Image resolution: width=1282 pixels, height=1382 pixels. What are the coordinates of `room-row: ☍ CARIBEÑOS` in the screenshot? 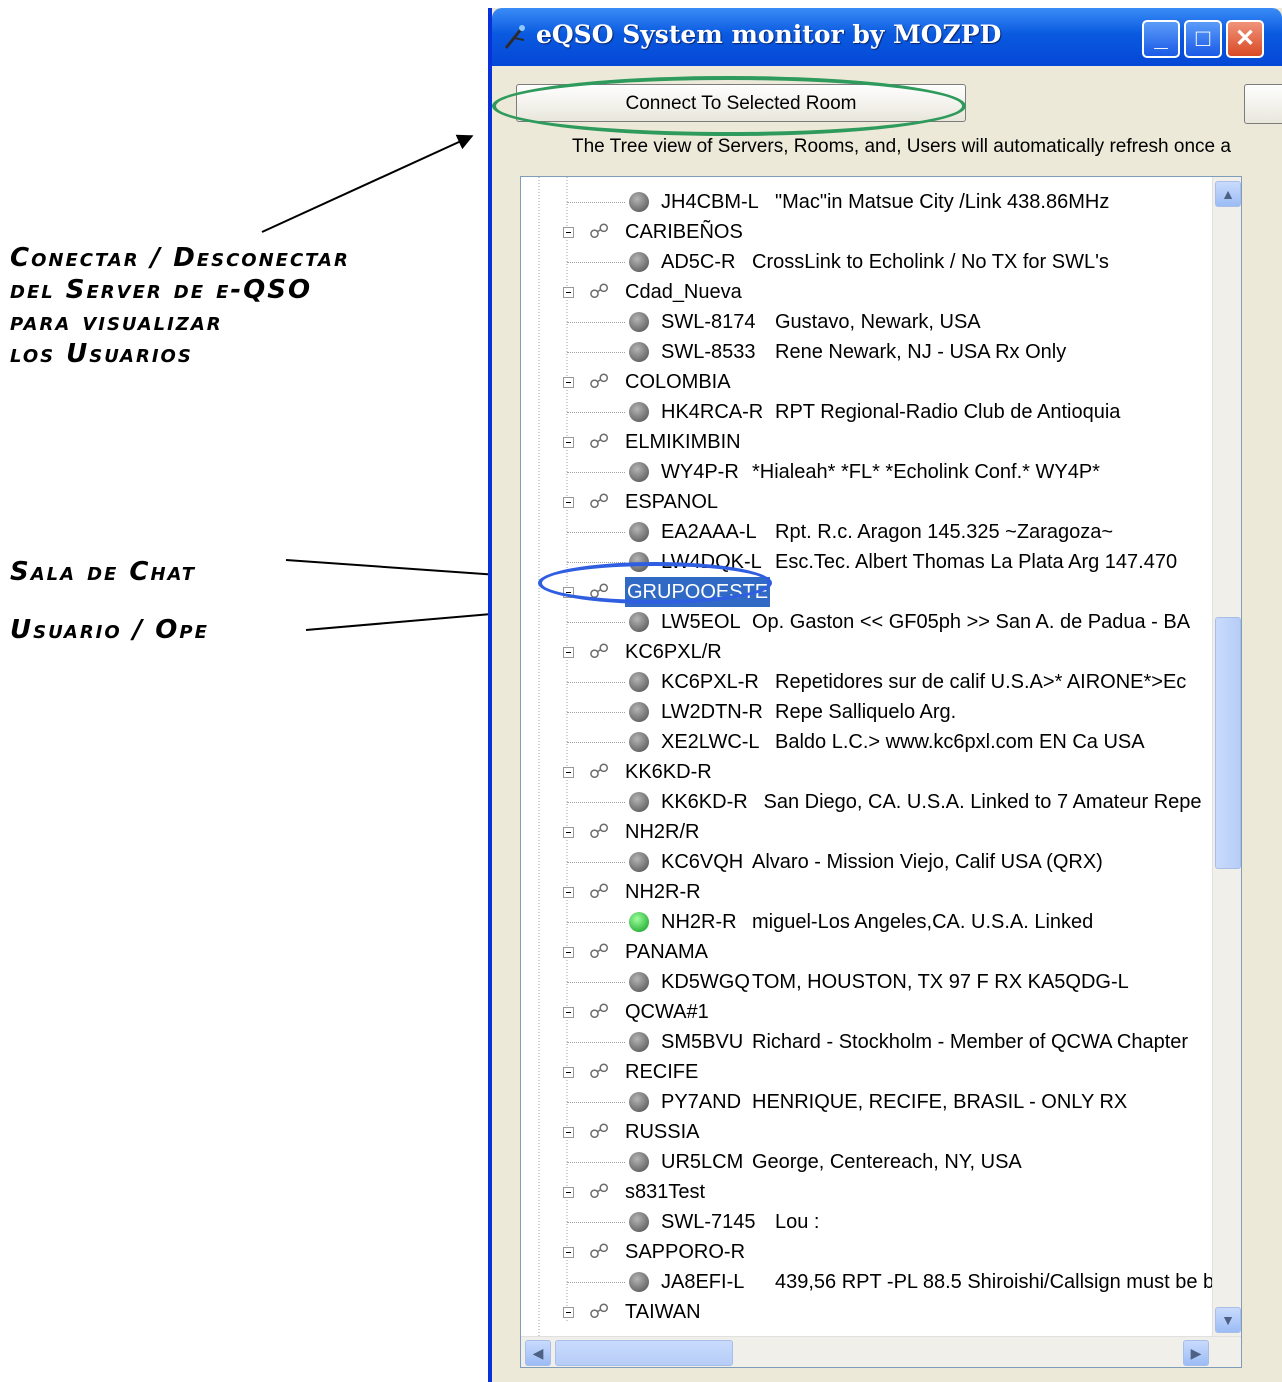 It's located at (866, 232).